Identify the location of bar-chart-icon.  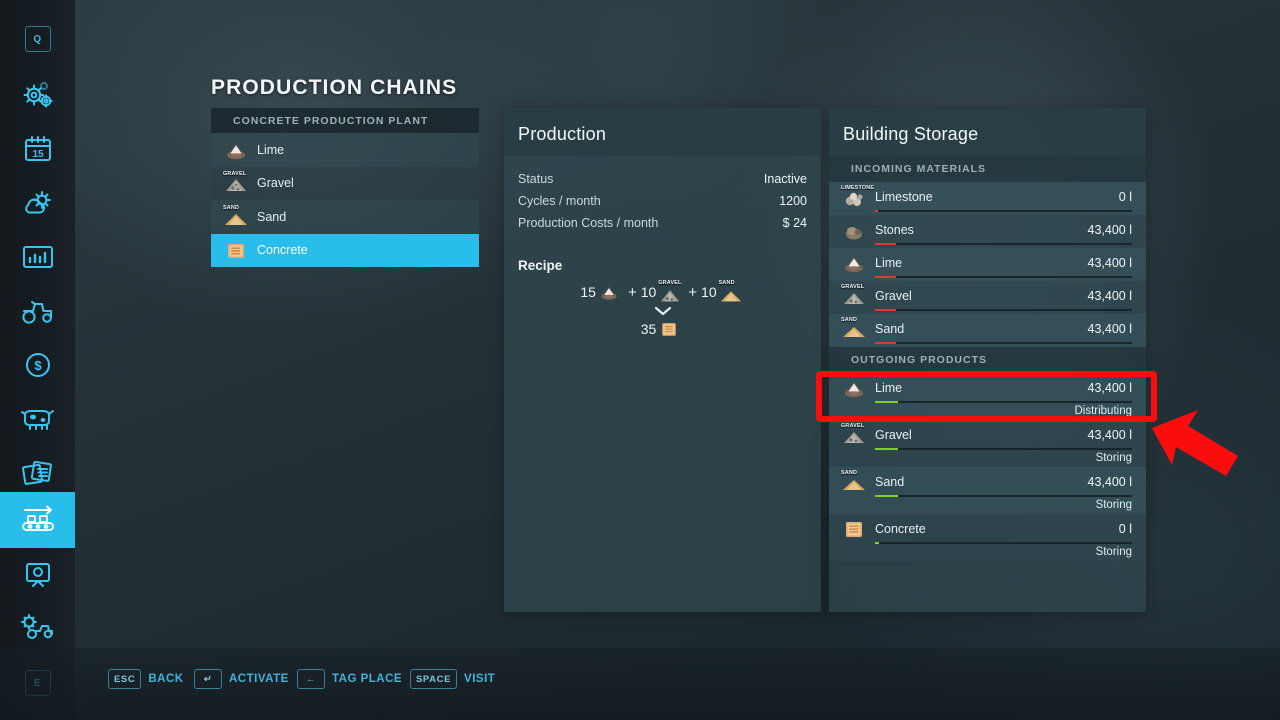
(37, 257).